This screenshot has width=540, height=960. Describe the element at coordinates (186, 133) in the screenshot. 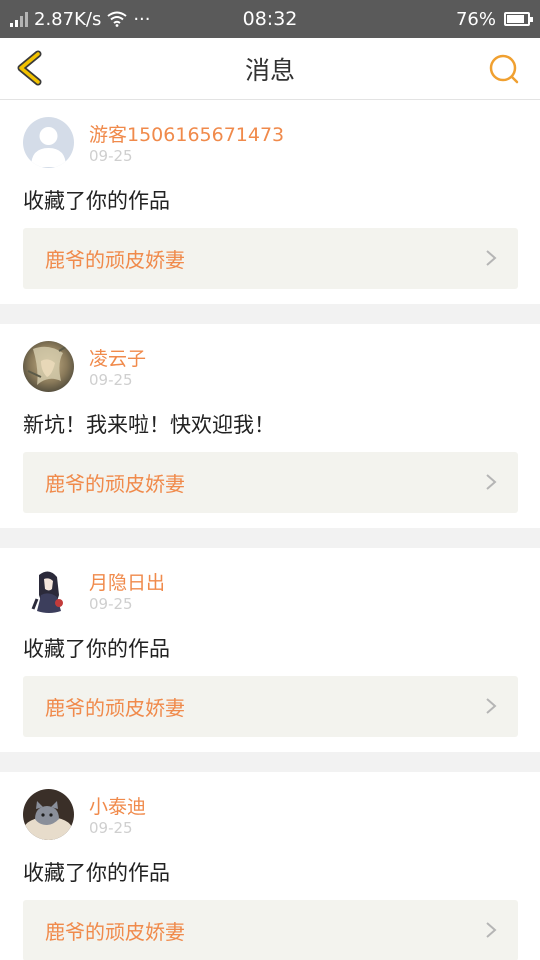

I see `username: 游客1506165671473` at that location.